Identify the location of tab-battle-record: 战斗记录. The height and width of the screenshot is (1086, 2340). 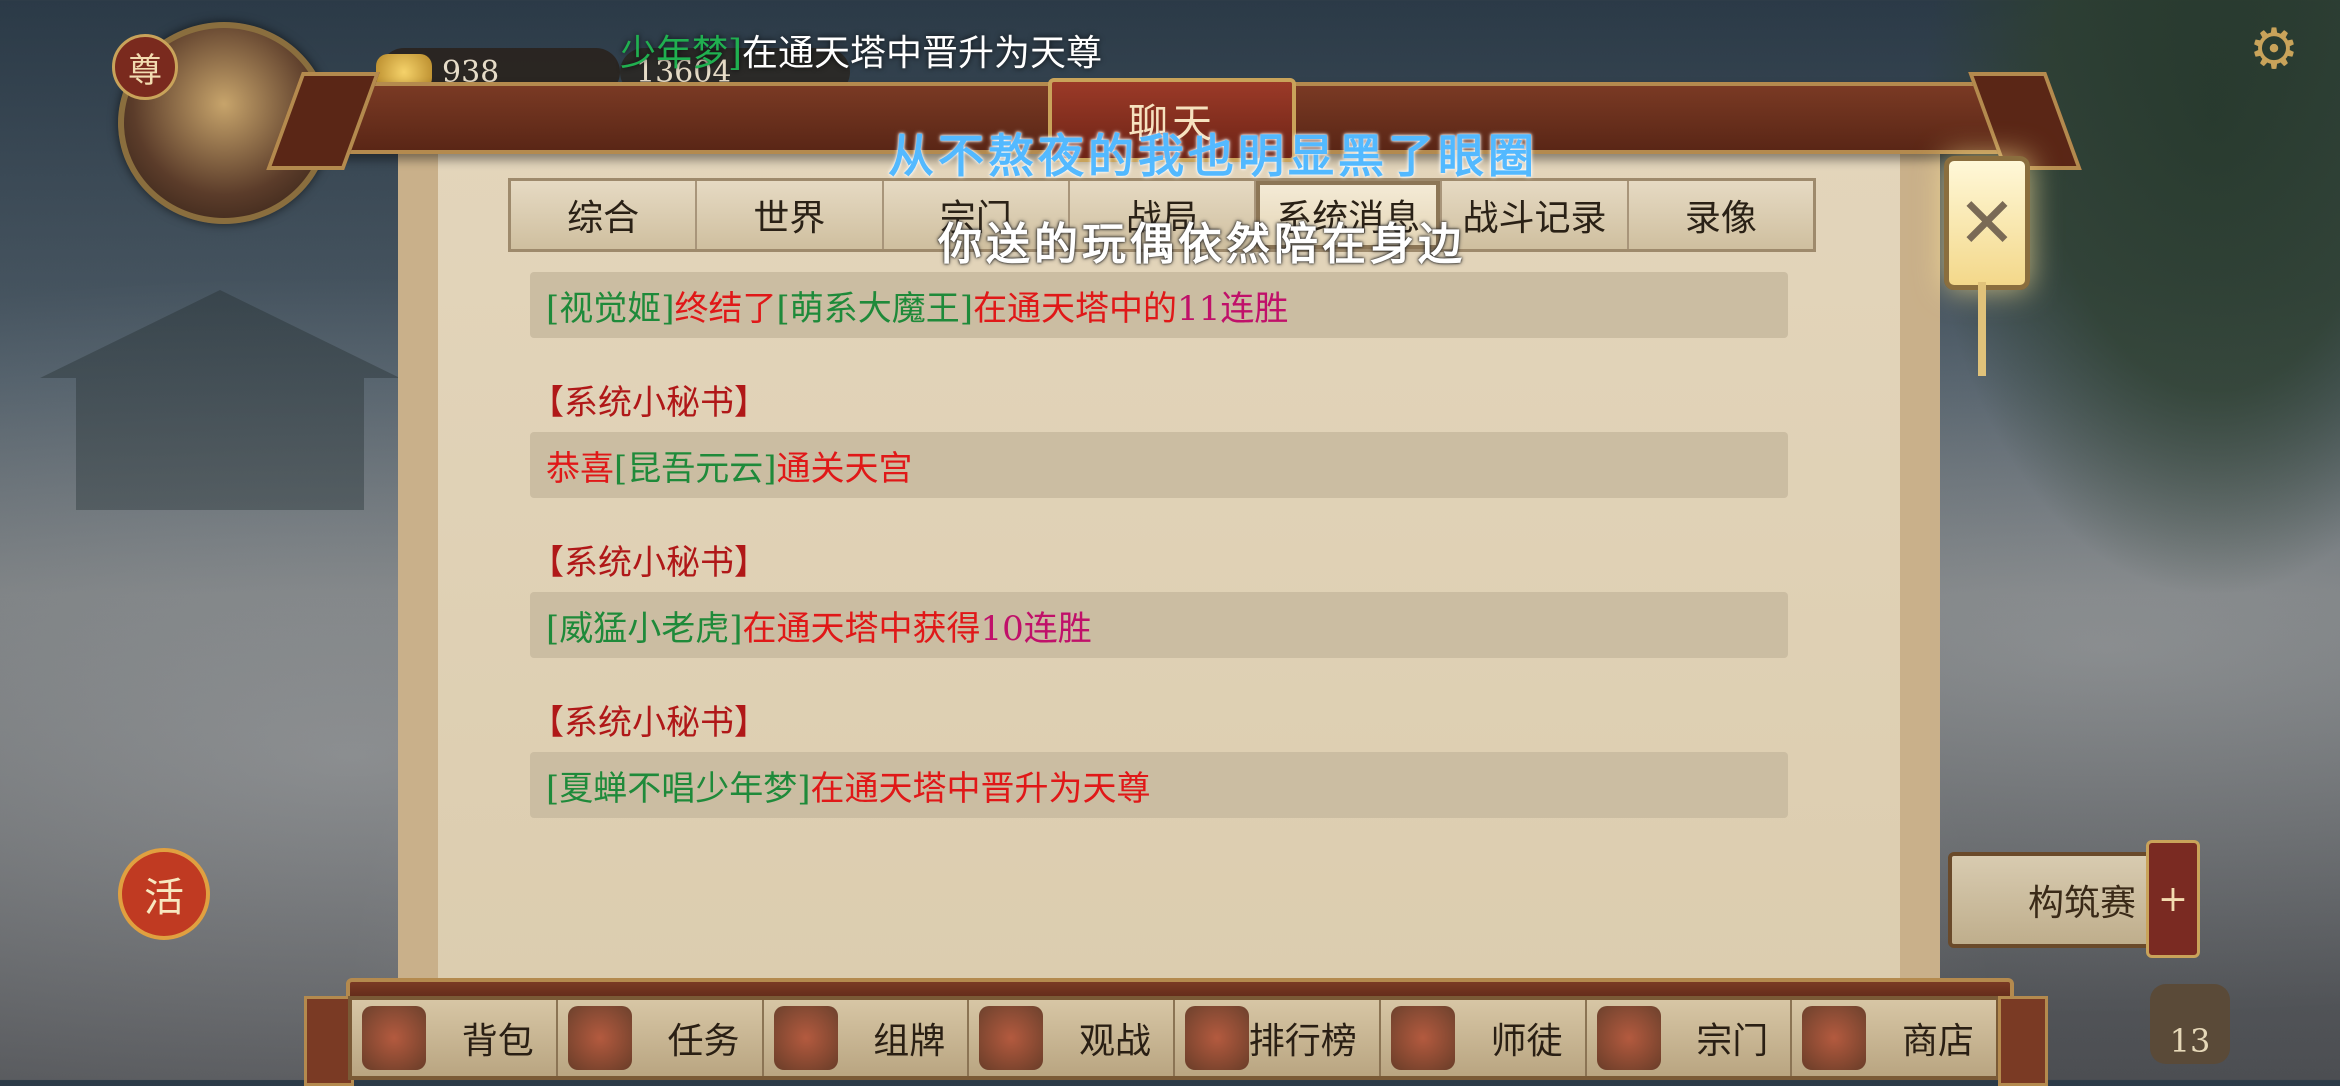
(1535, 215).